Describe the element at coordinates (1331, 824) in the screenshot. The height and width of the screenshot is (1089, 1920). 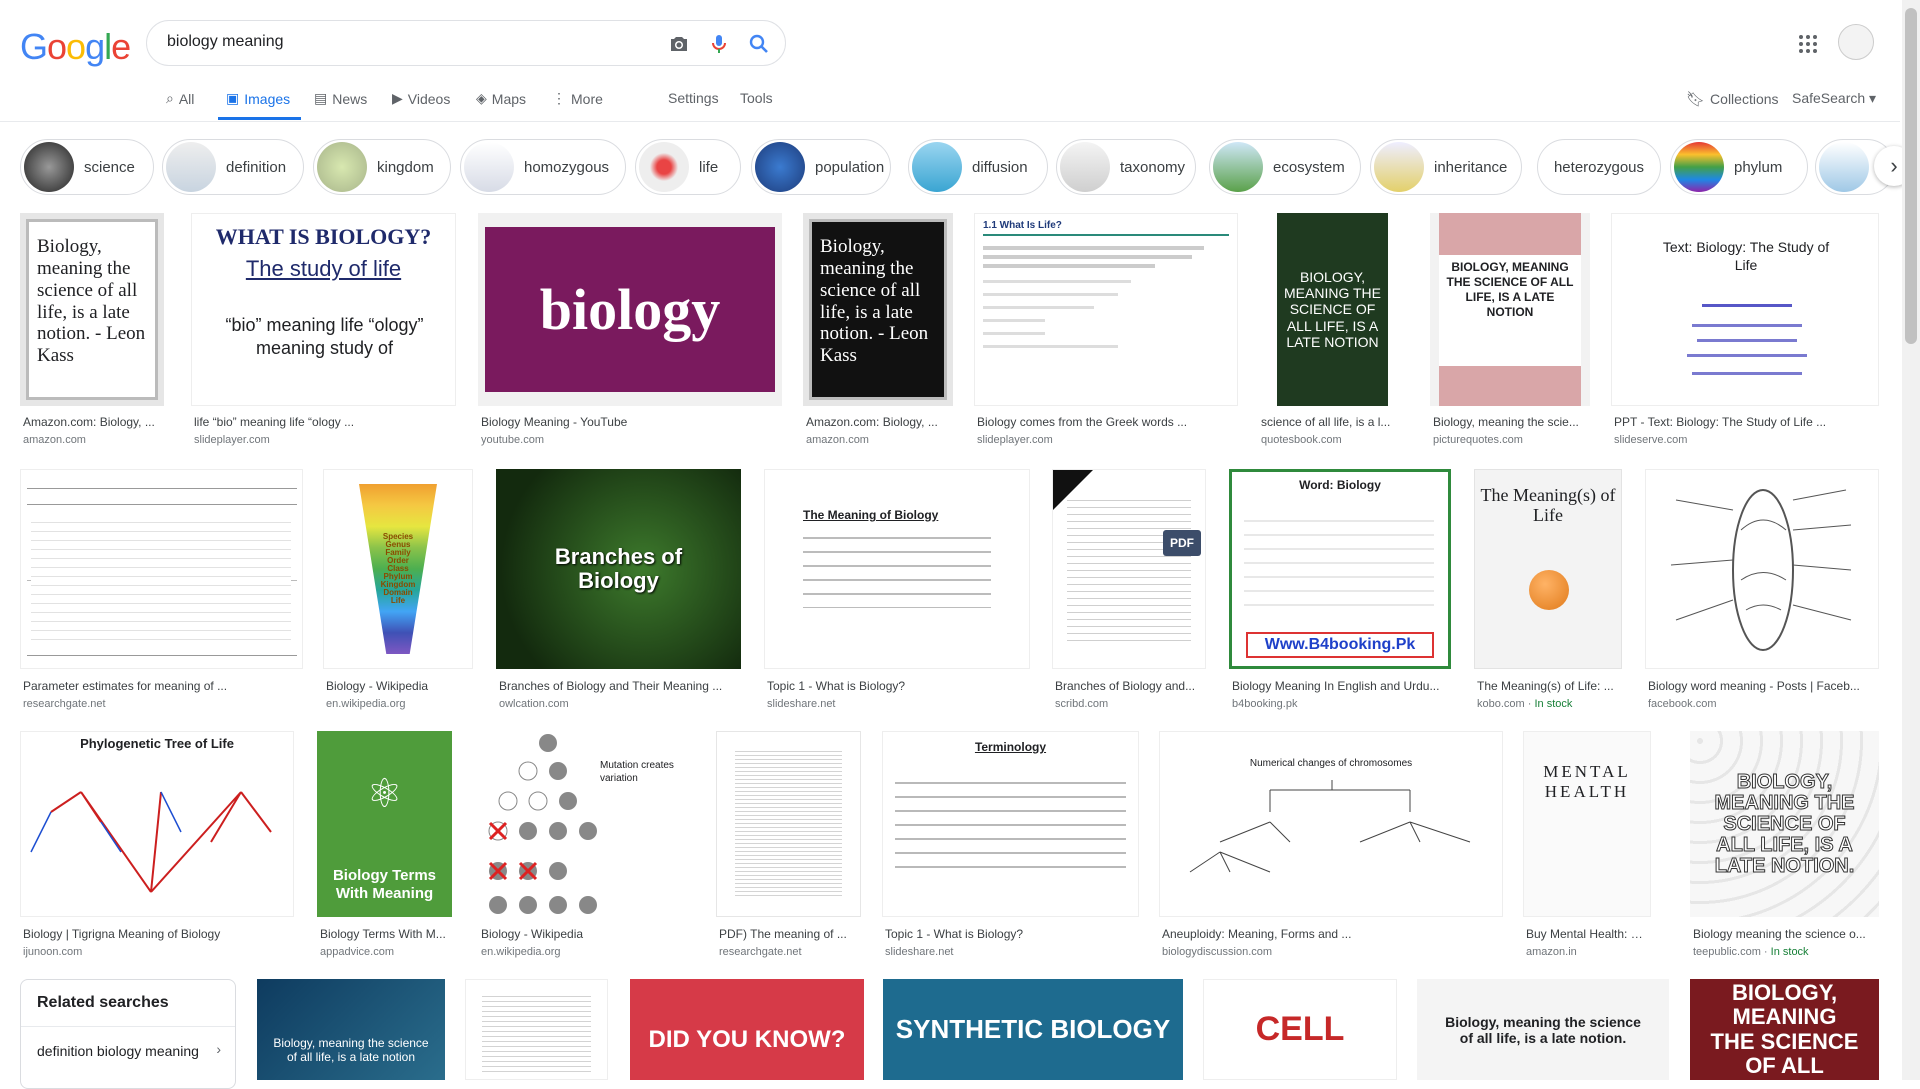
I see `result-image: Numerical changes of chromosomes` at that location.